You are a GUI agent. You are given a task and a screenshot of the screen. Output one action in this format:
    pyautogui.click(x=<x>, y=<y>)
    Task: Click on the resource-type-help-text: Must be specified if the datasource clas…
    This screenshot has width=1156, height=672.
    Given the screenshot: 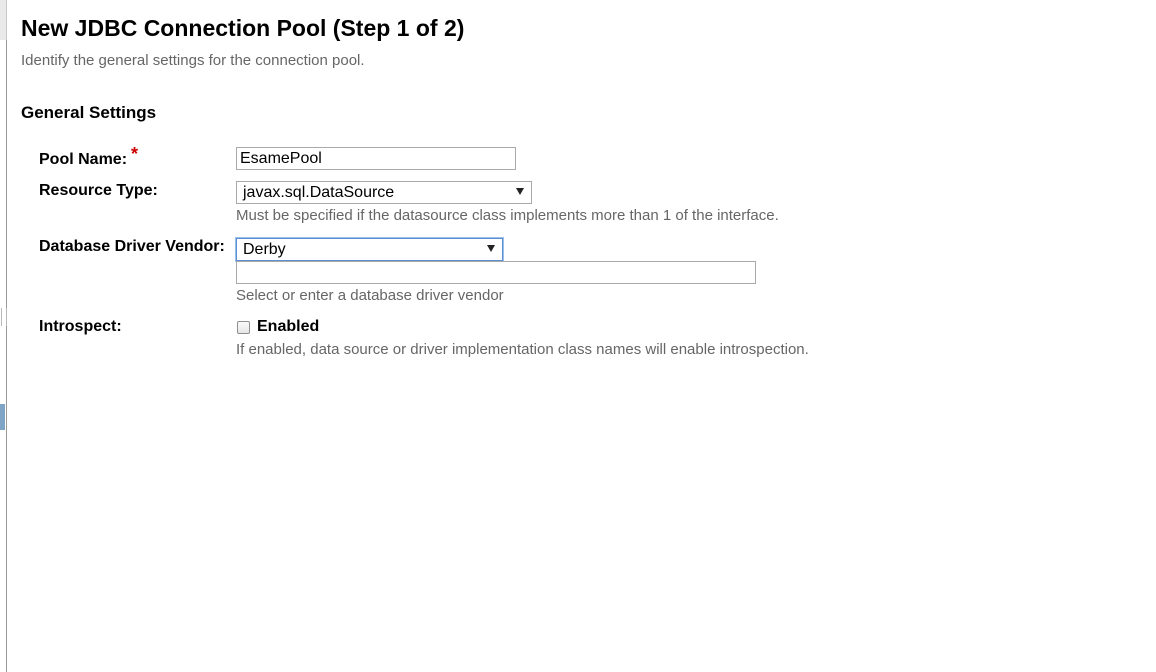 What is the action you would take?
    pyautogui.click(x=507, y=215)
    